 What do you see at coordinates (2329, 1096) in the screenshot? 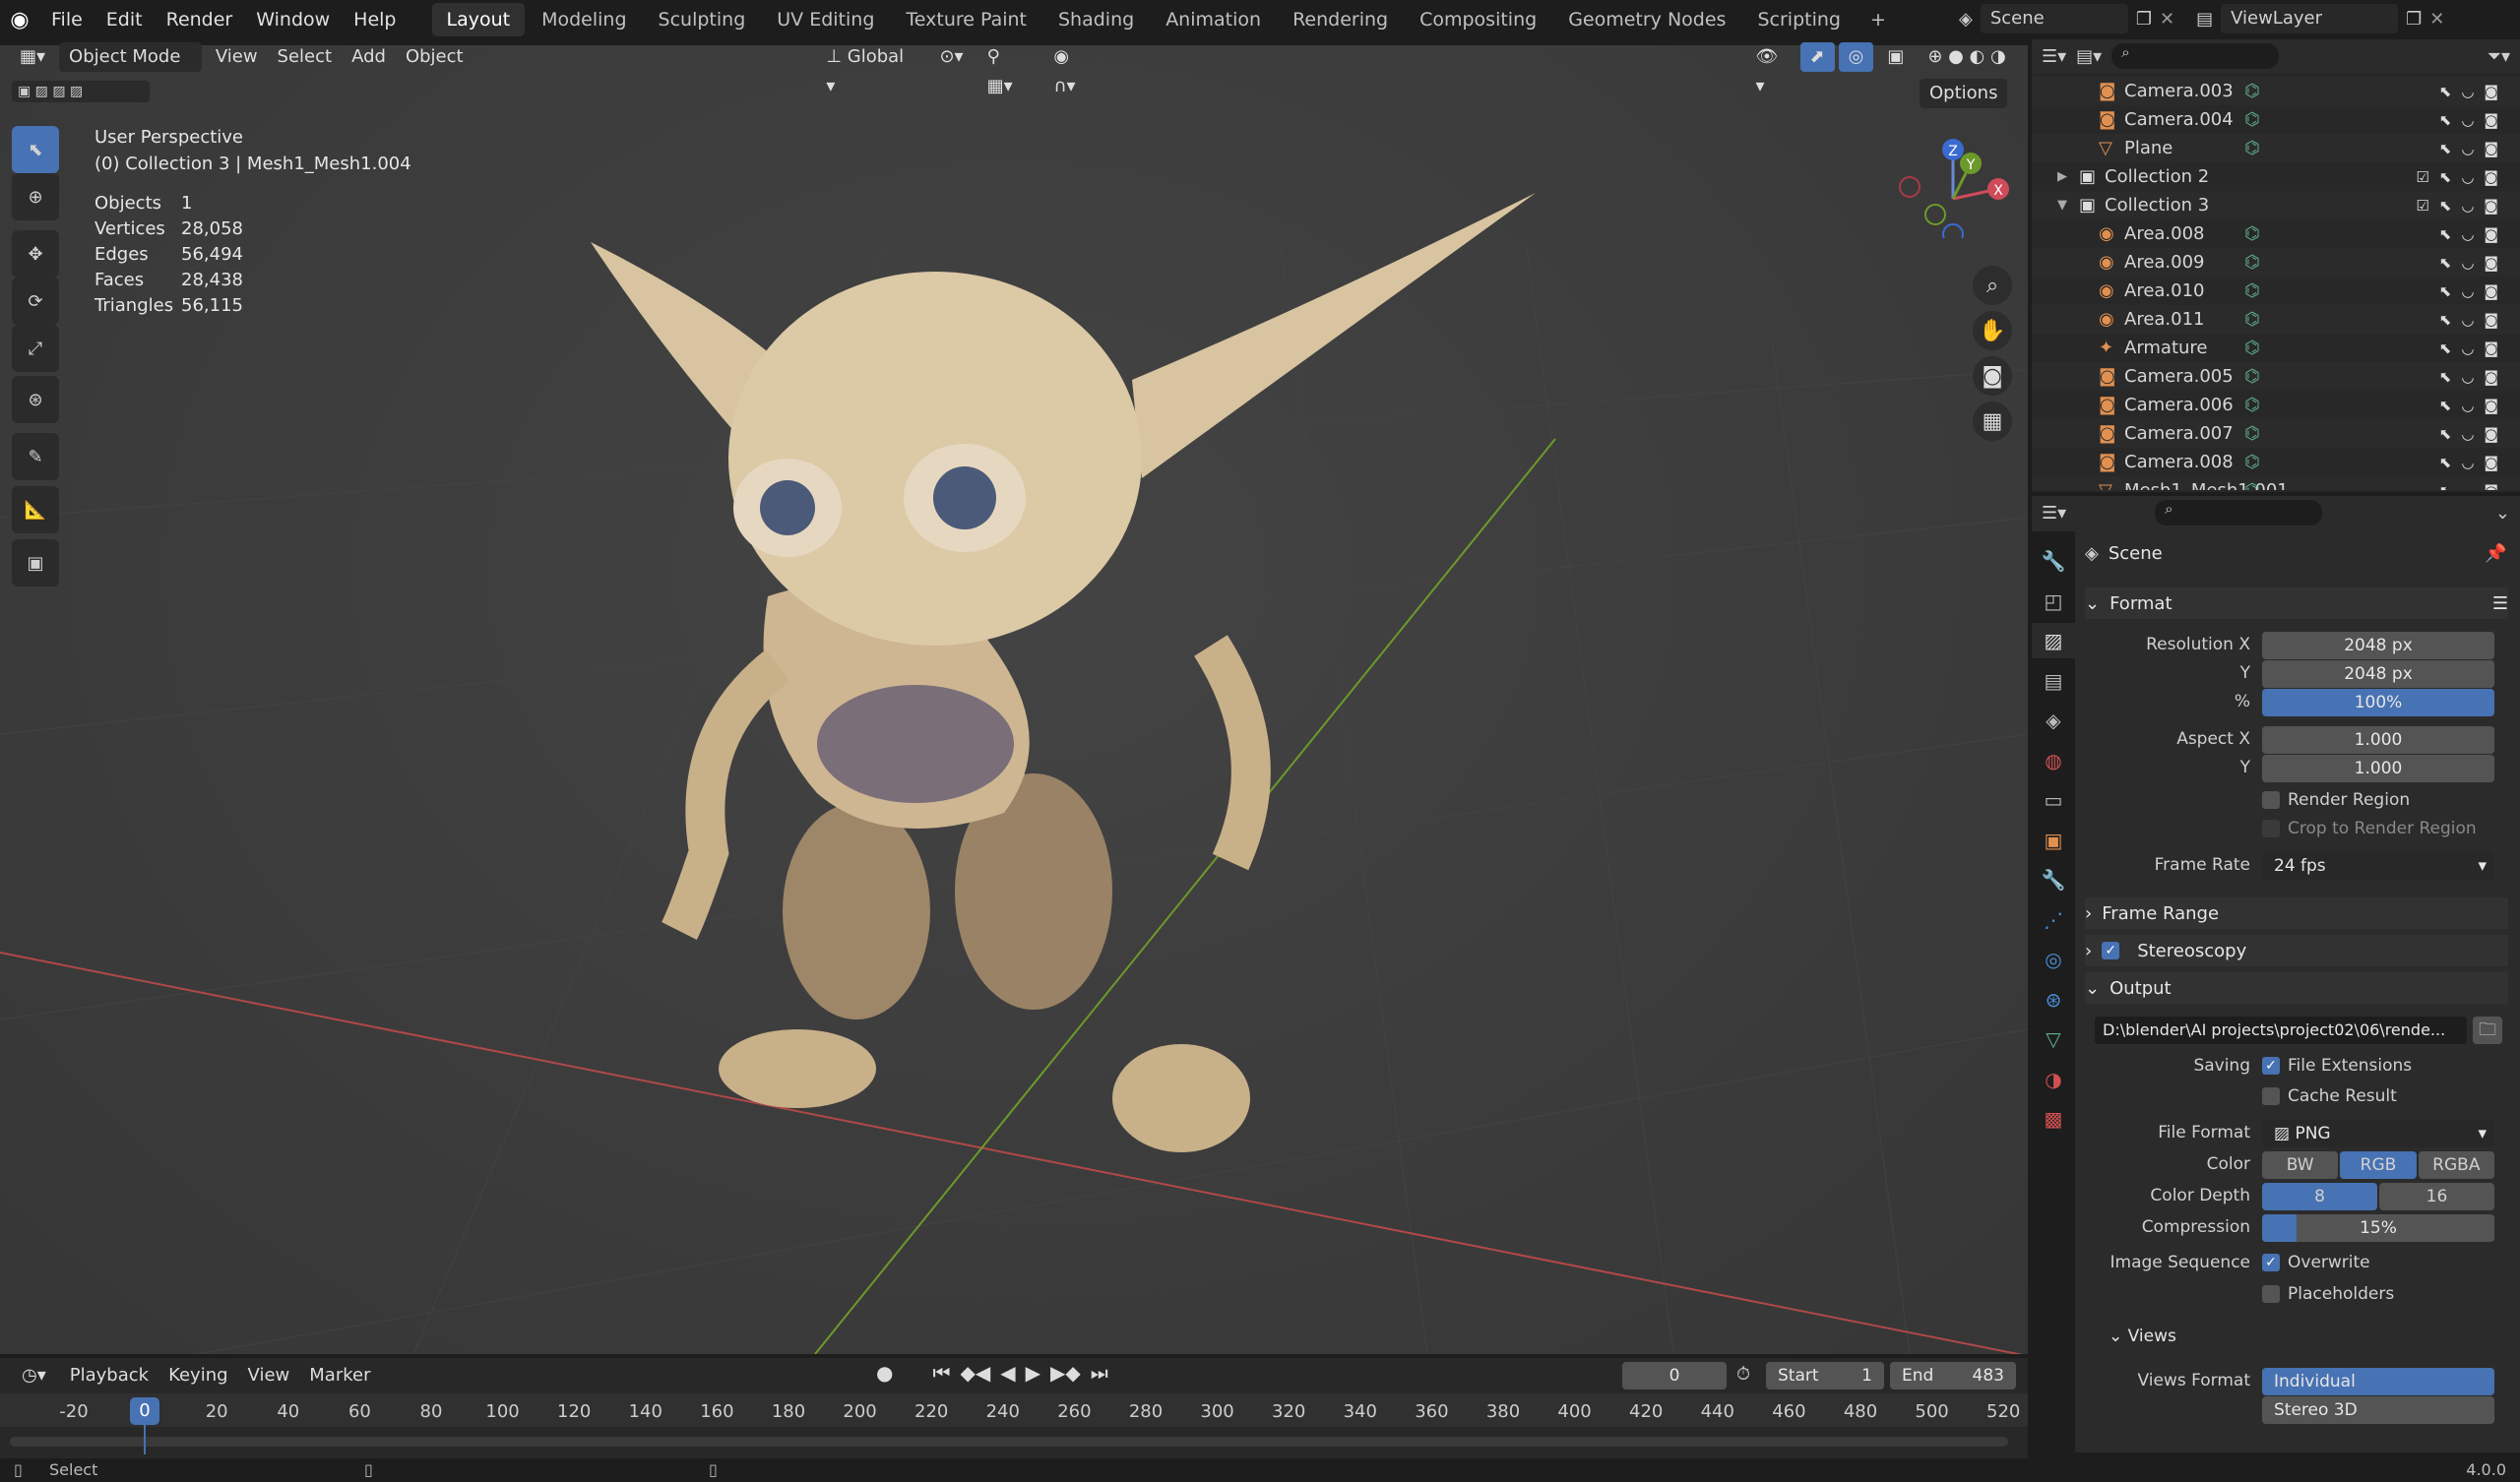
I see `cache-result-checkbox: Cache Result` at bounding box center [2329, 1096].